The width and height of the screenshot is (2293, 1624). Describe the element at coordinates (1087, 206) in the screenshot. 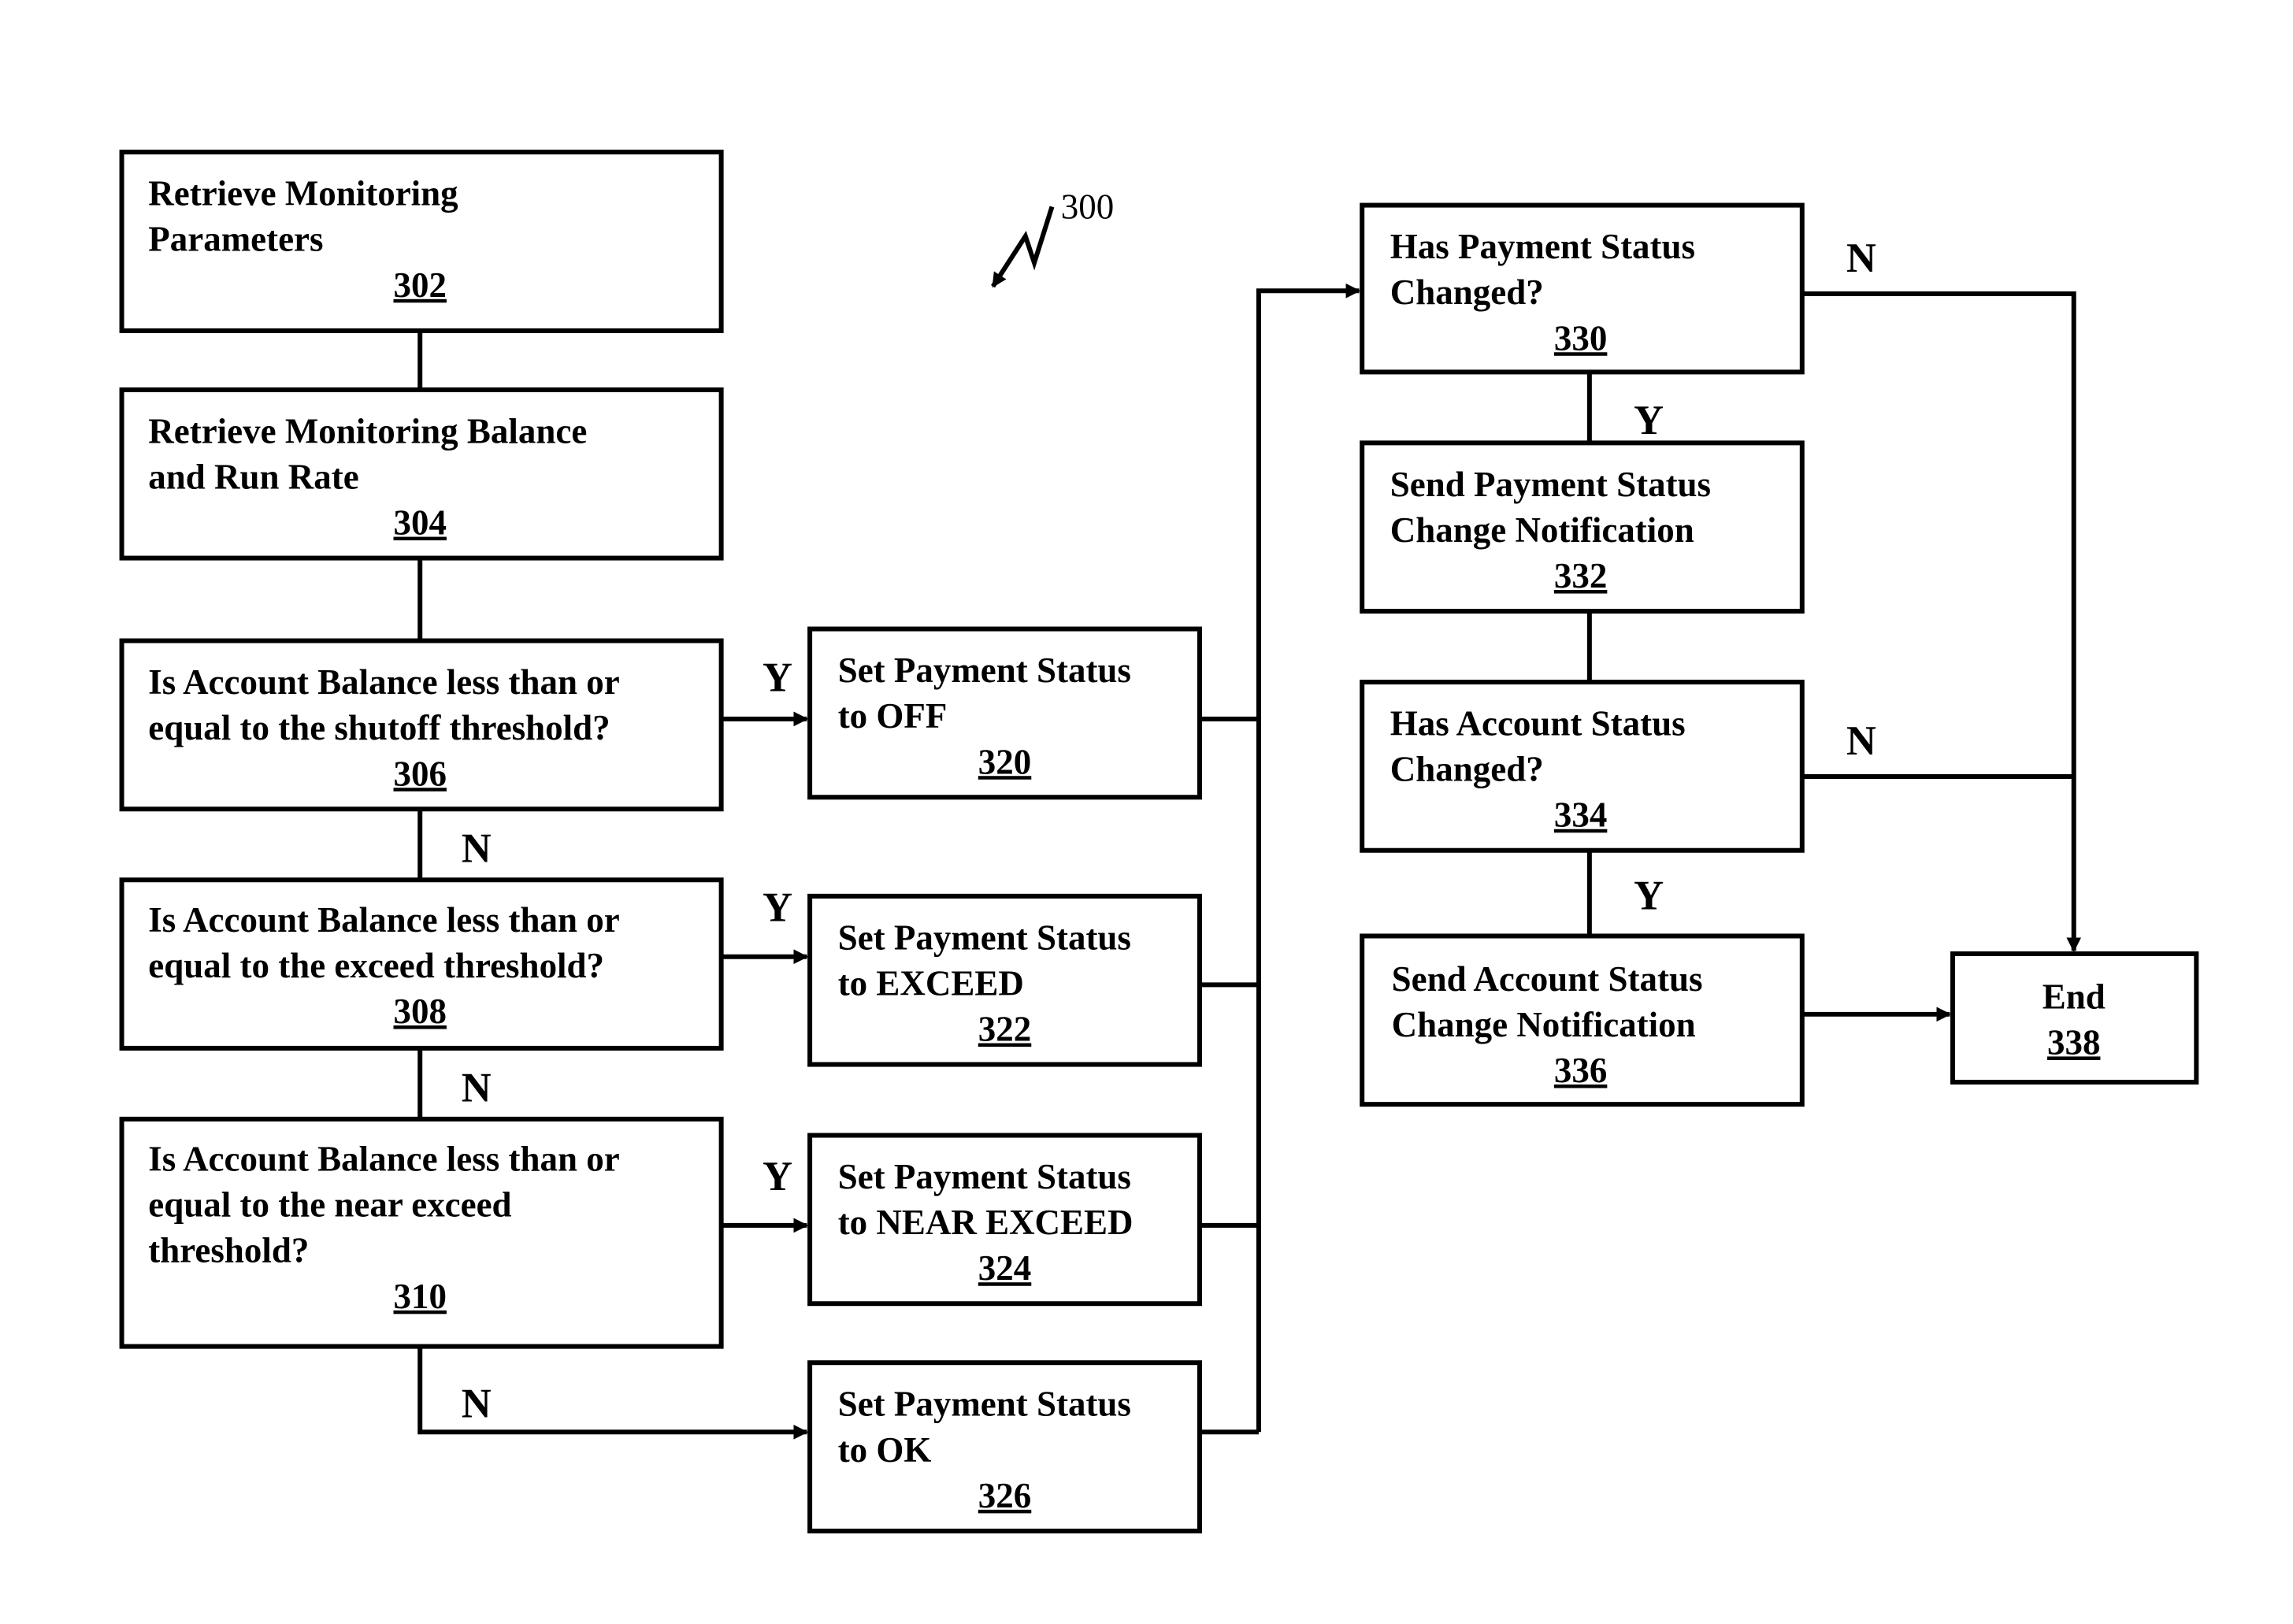

I see `figure-number: 300` at that location.